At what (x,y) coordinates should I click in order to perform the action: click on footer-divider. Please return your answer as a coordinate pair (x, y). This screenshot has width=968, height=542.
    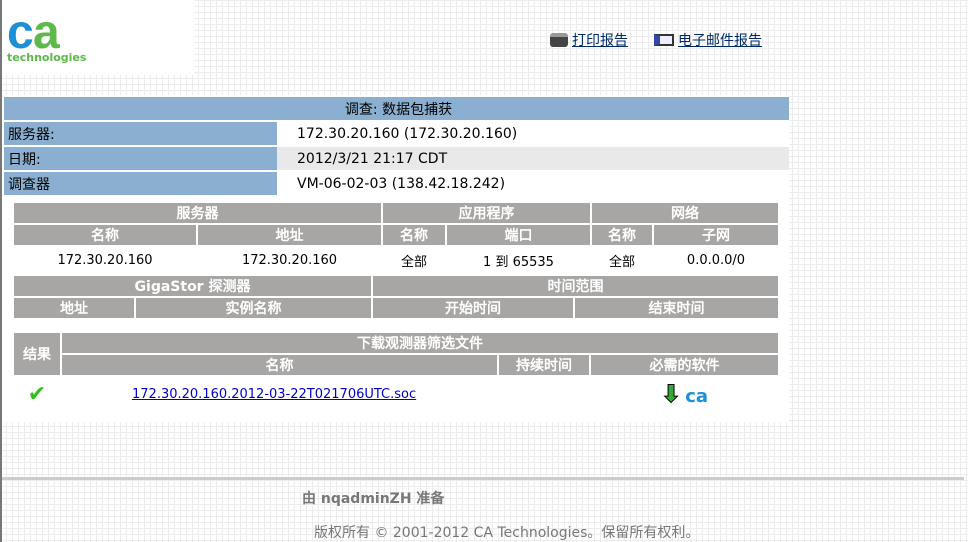
    Looking at the image, I should click on (483, 478).